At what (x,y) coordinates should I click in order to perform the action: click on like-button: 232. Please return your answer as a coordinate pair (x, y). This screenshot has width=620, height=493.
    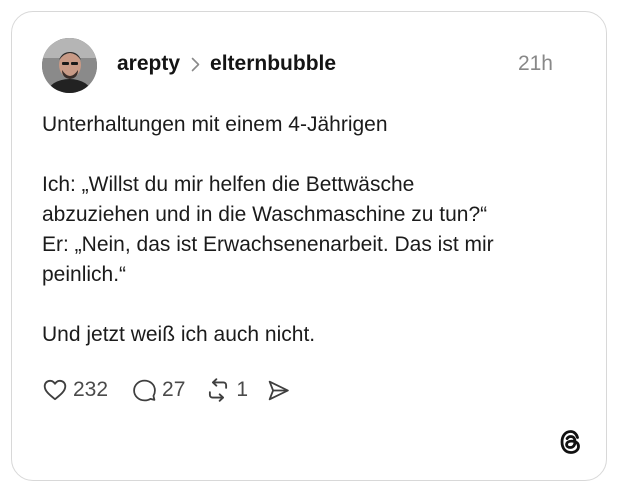
    Looking at the image, I should click on (75, 390).